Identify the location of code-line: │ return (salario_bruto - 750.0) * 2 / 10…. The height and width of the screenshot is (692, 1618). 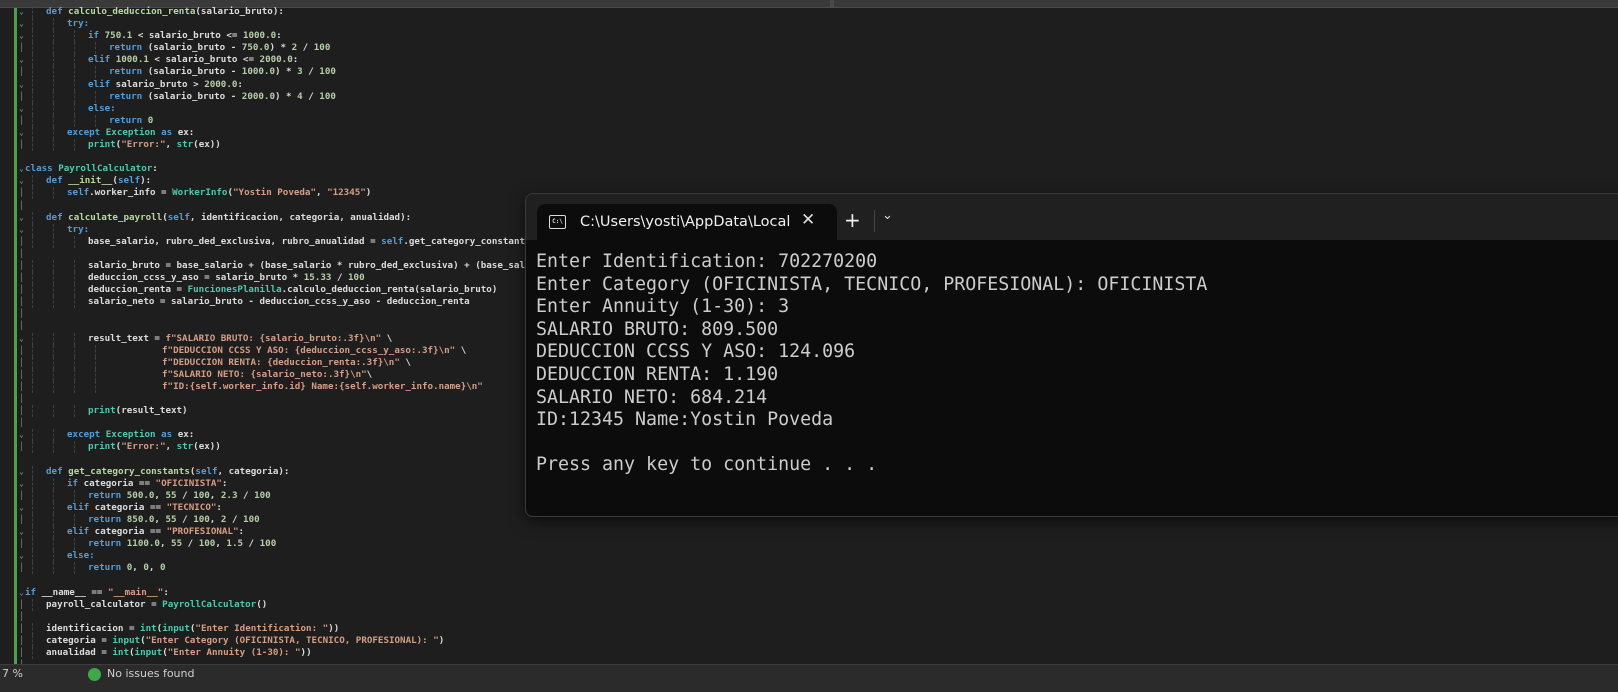
(809, 48).